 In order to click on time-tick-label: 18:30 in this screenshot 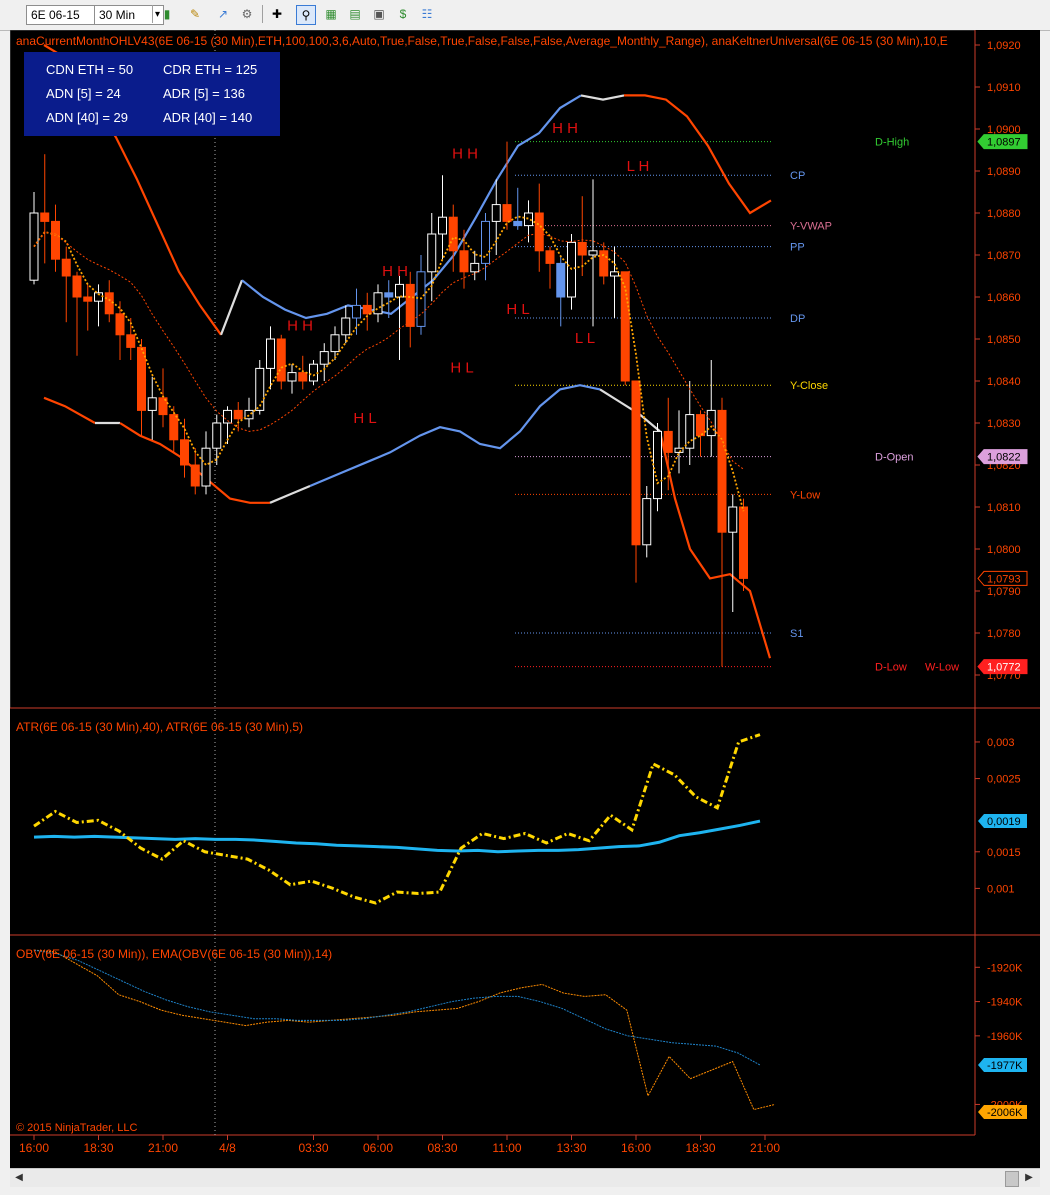, I will do `click(98, 1148)`.